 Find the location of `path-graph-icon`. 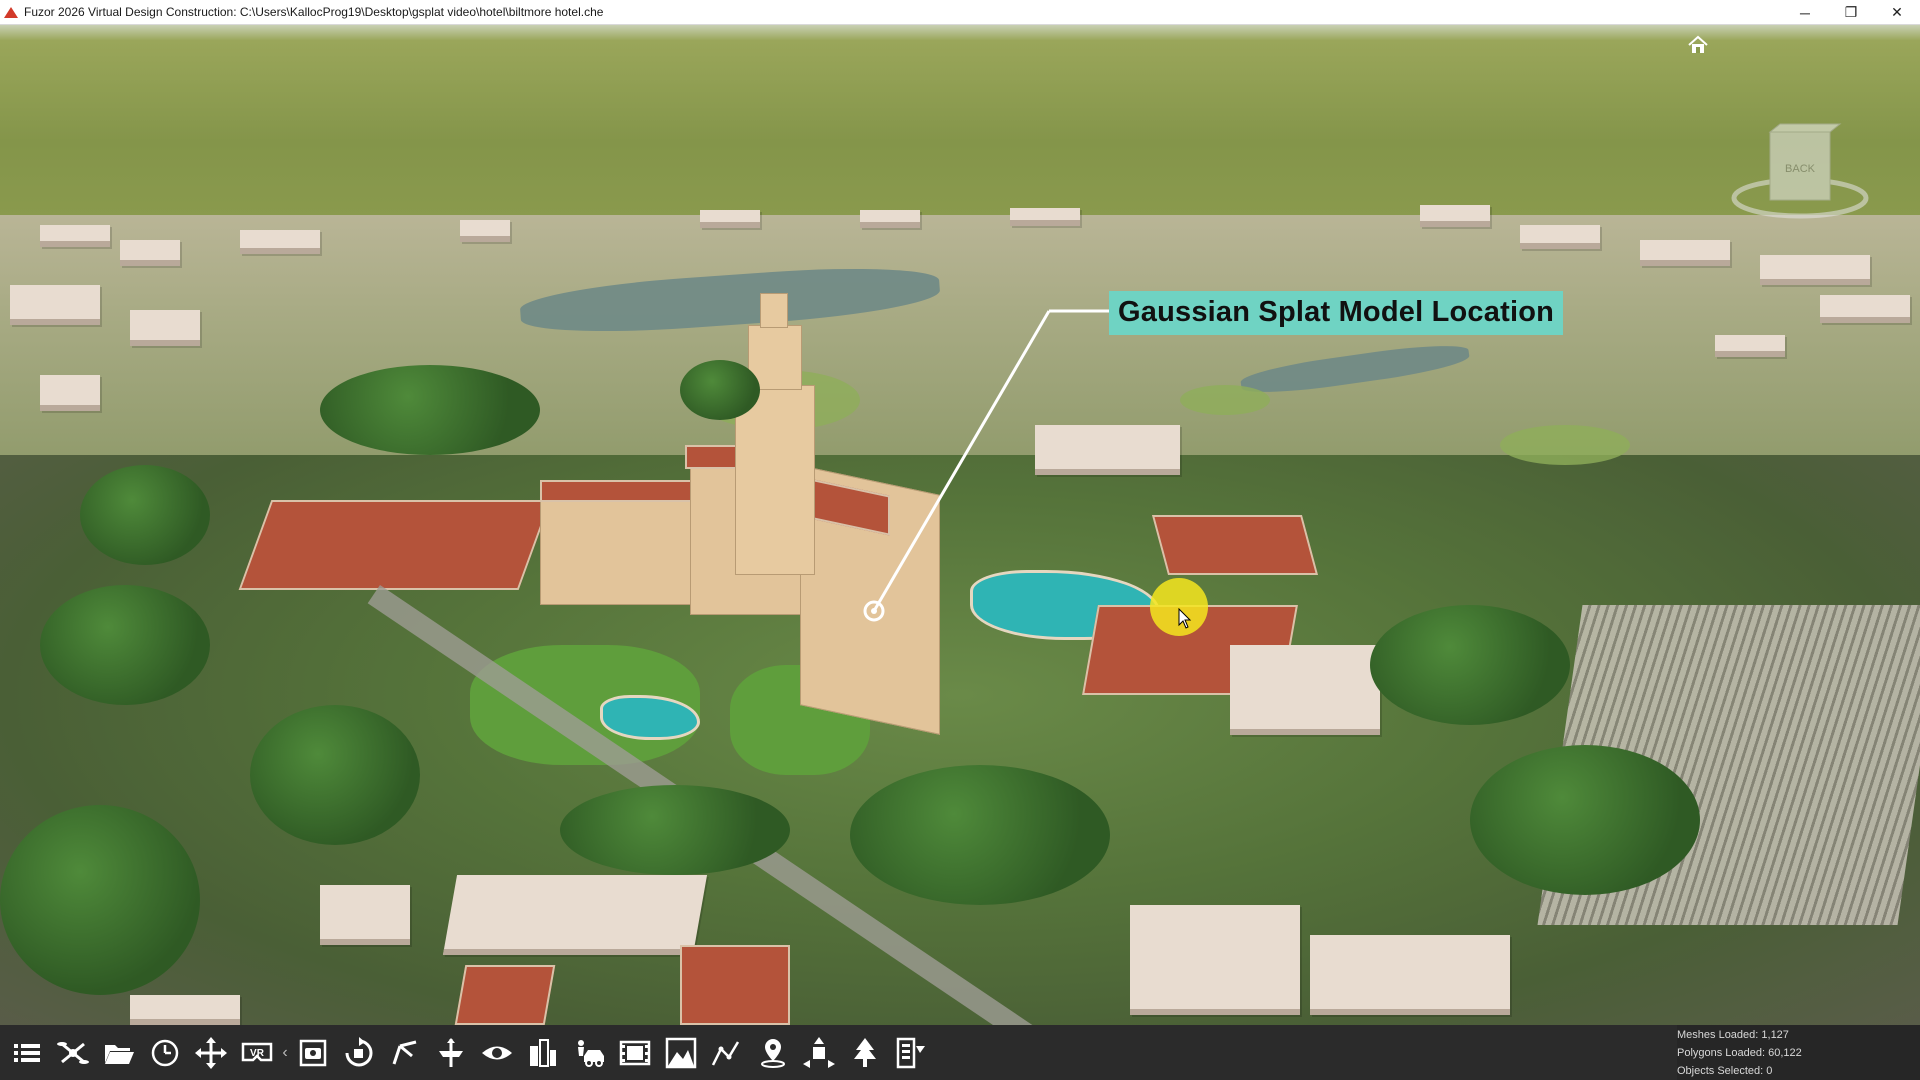

path-graph-icon is located at coordinates (725, 1053).